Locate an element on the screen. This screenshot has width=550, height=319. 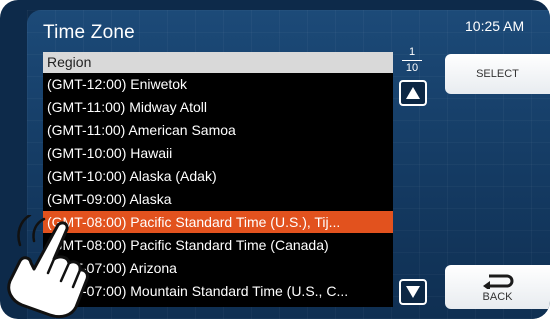
scroll-down-button is located at coordinates (413, 292).